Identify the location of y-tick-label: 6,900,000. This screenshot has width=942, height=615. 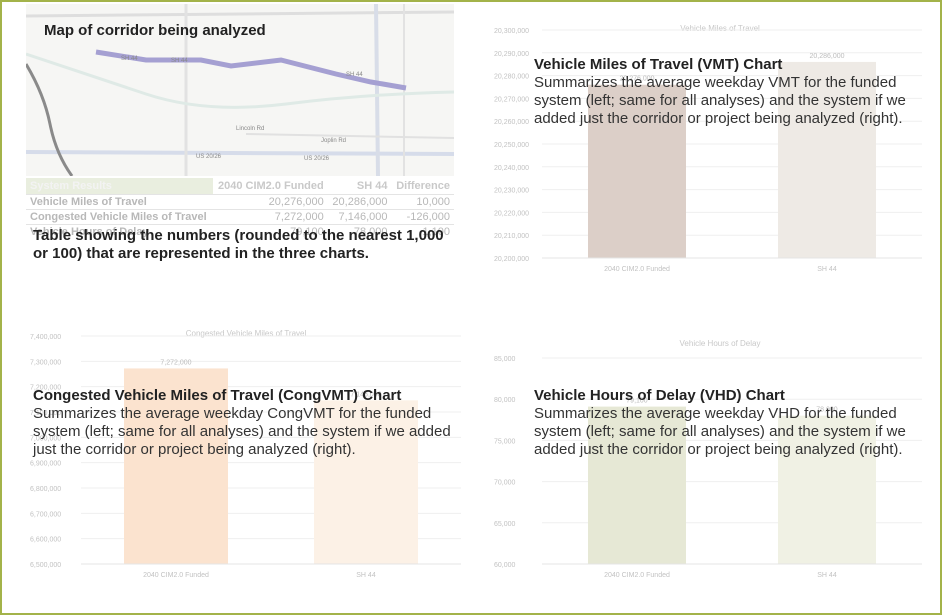
(45, 464).